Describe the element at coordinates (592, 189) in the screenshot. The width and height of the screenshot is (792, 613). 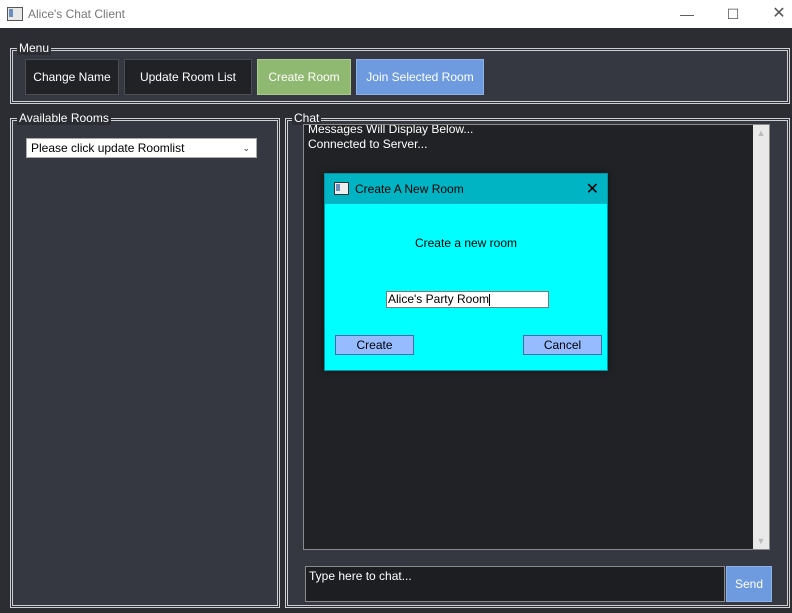
I see `dialog-close-icon: ✕` at that location.